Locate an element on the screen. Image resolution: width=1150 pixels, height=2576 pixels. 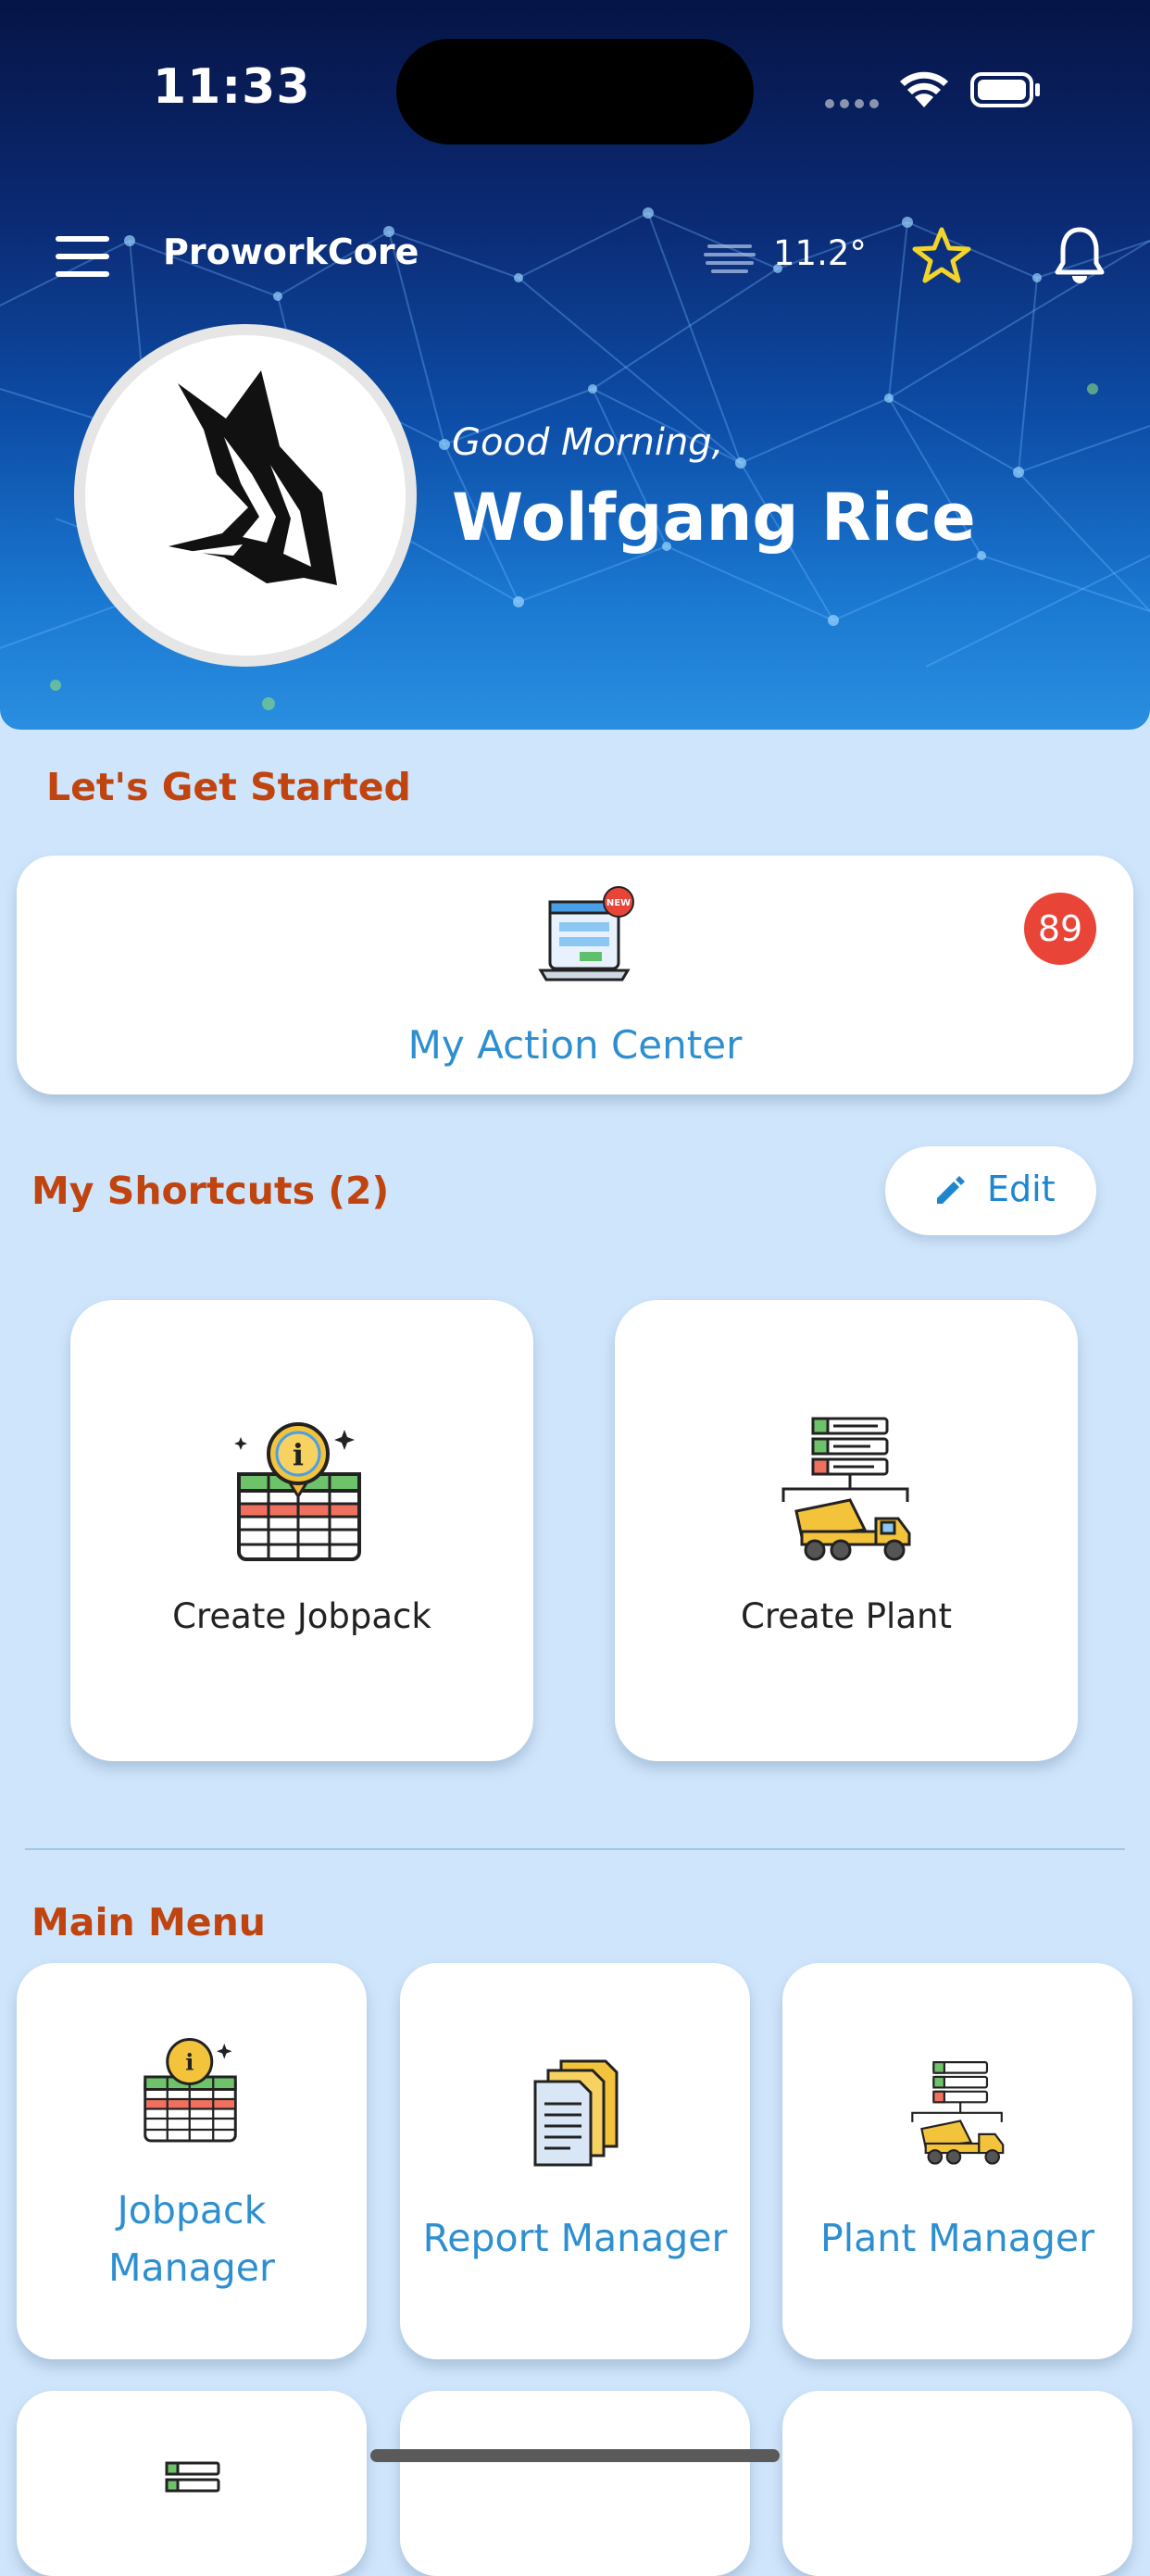
wifi-icon is located at coordinates (924, 89).